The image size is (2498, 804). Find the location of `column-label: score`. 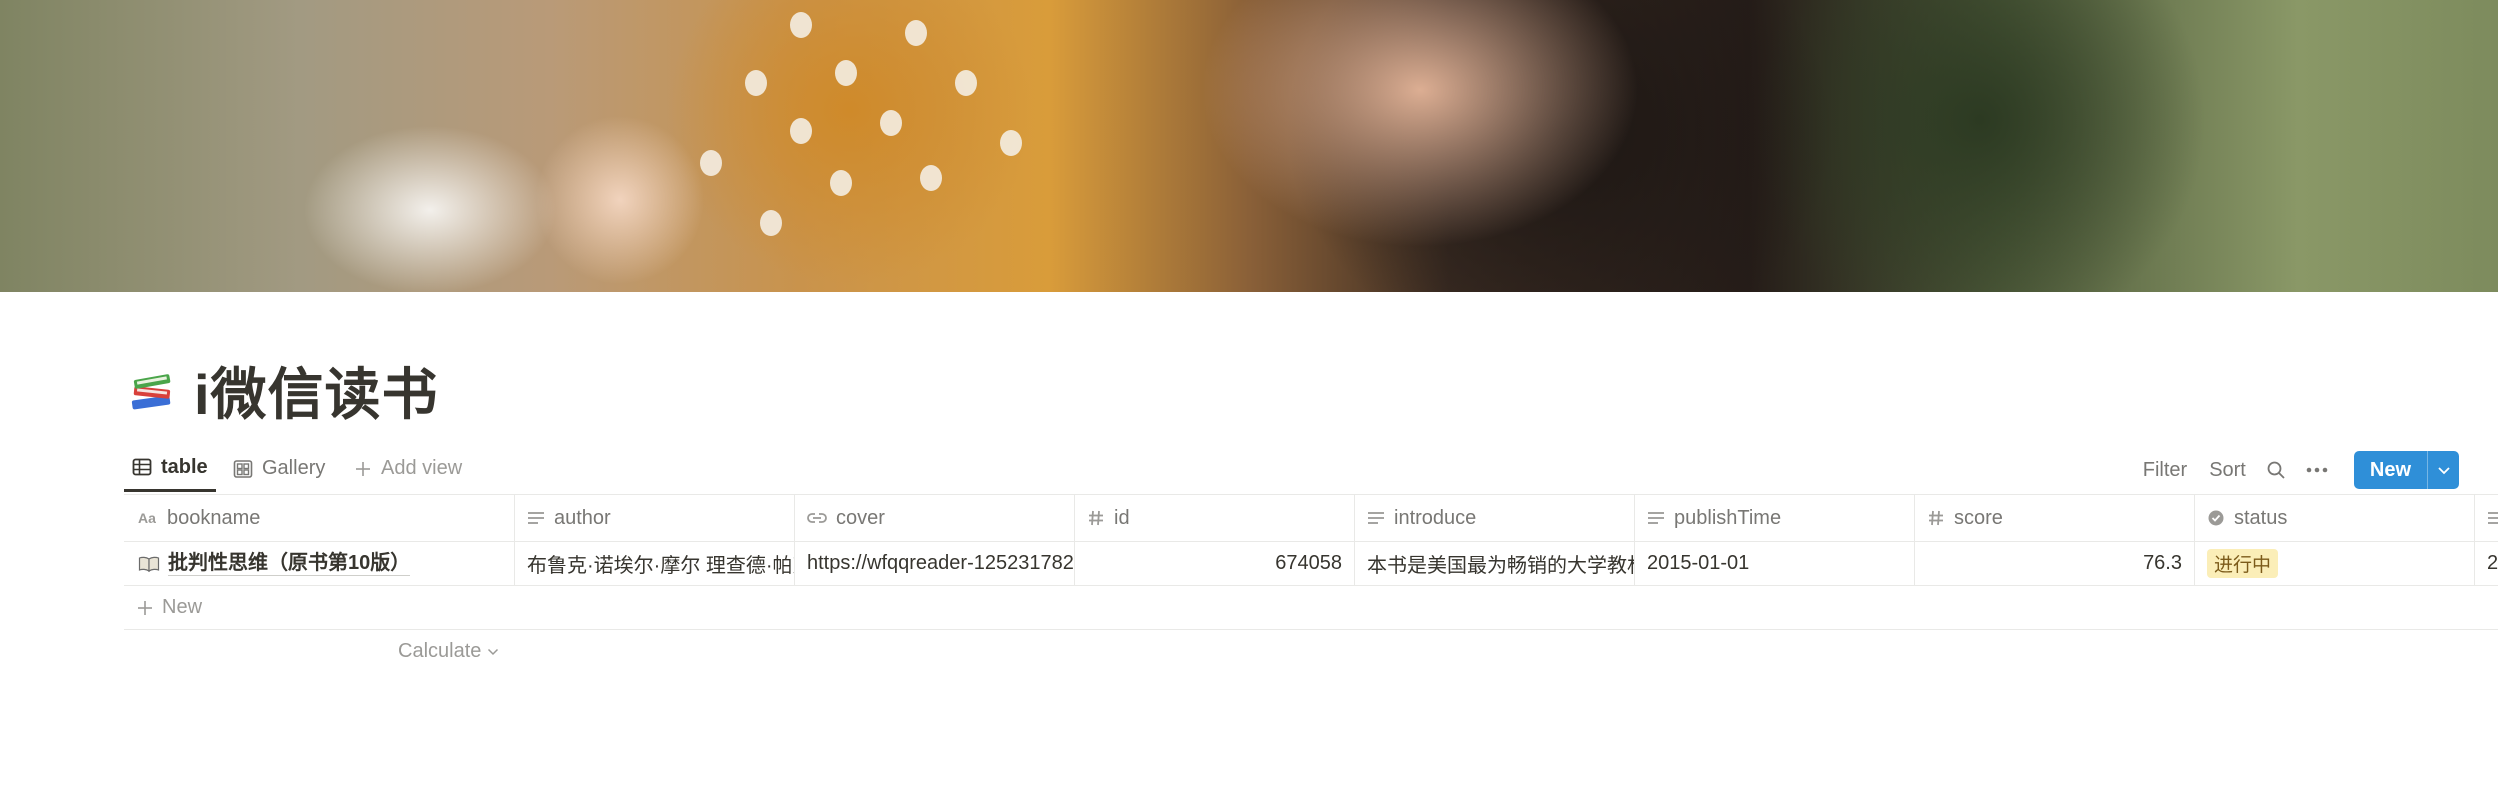

column-label: score is located at coordinates (1978, 517).